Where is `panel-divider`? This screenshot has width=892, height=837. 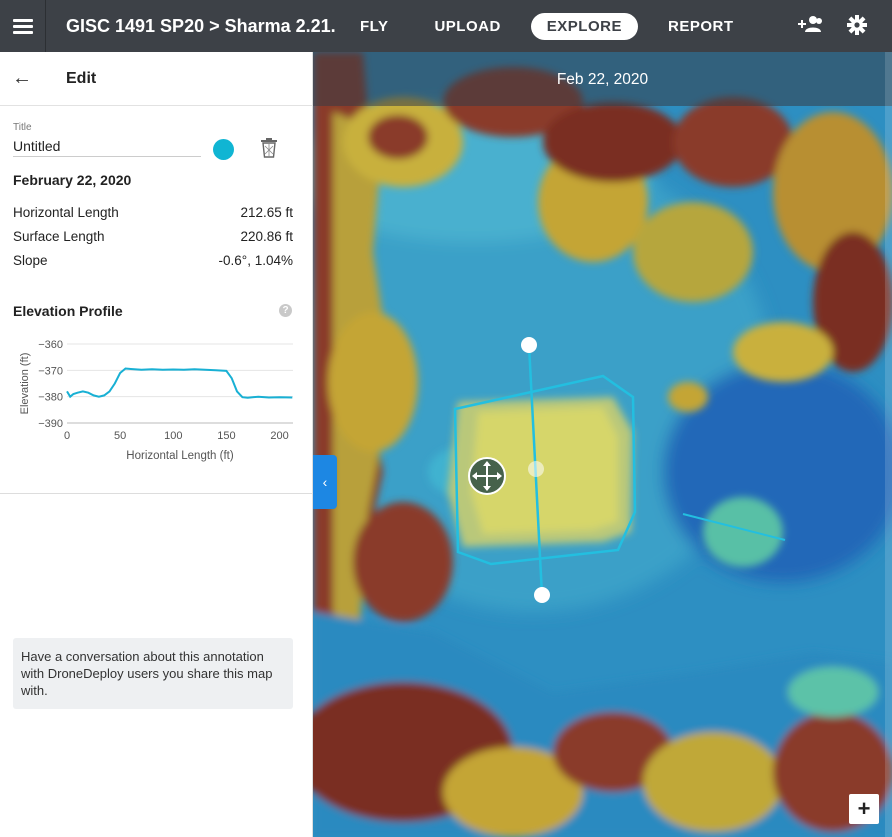
panel-divider is located at coordinates (156, 493).